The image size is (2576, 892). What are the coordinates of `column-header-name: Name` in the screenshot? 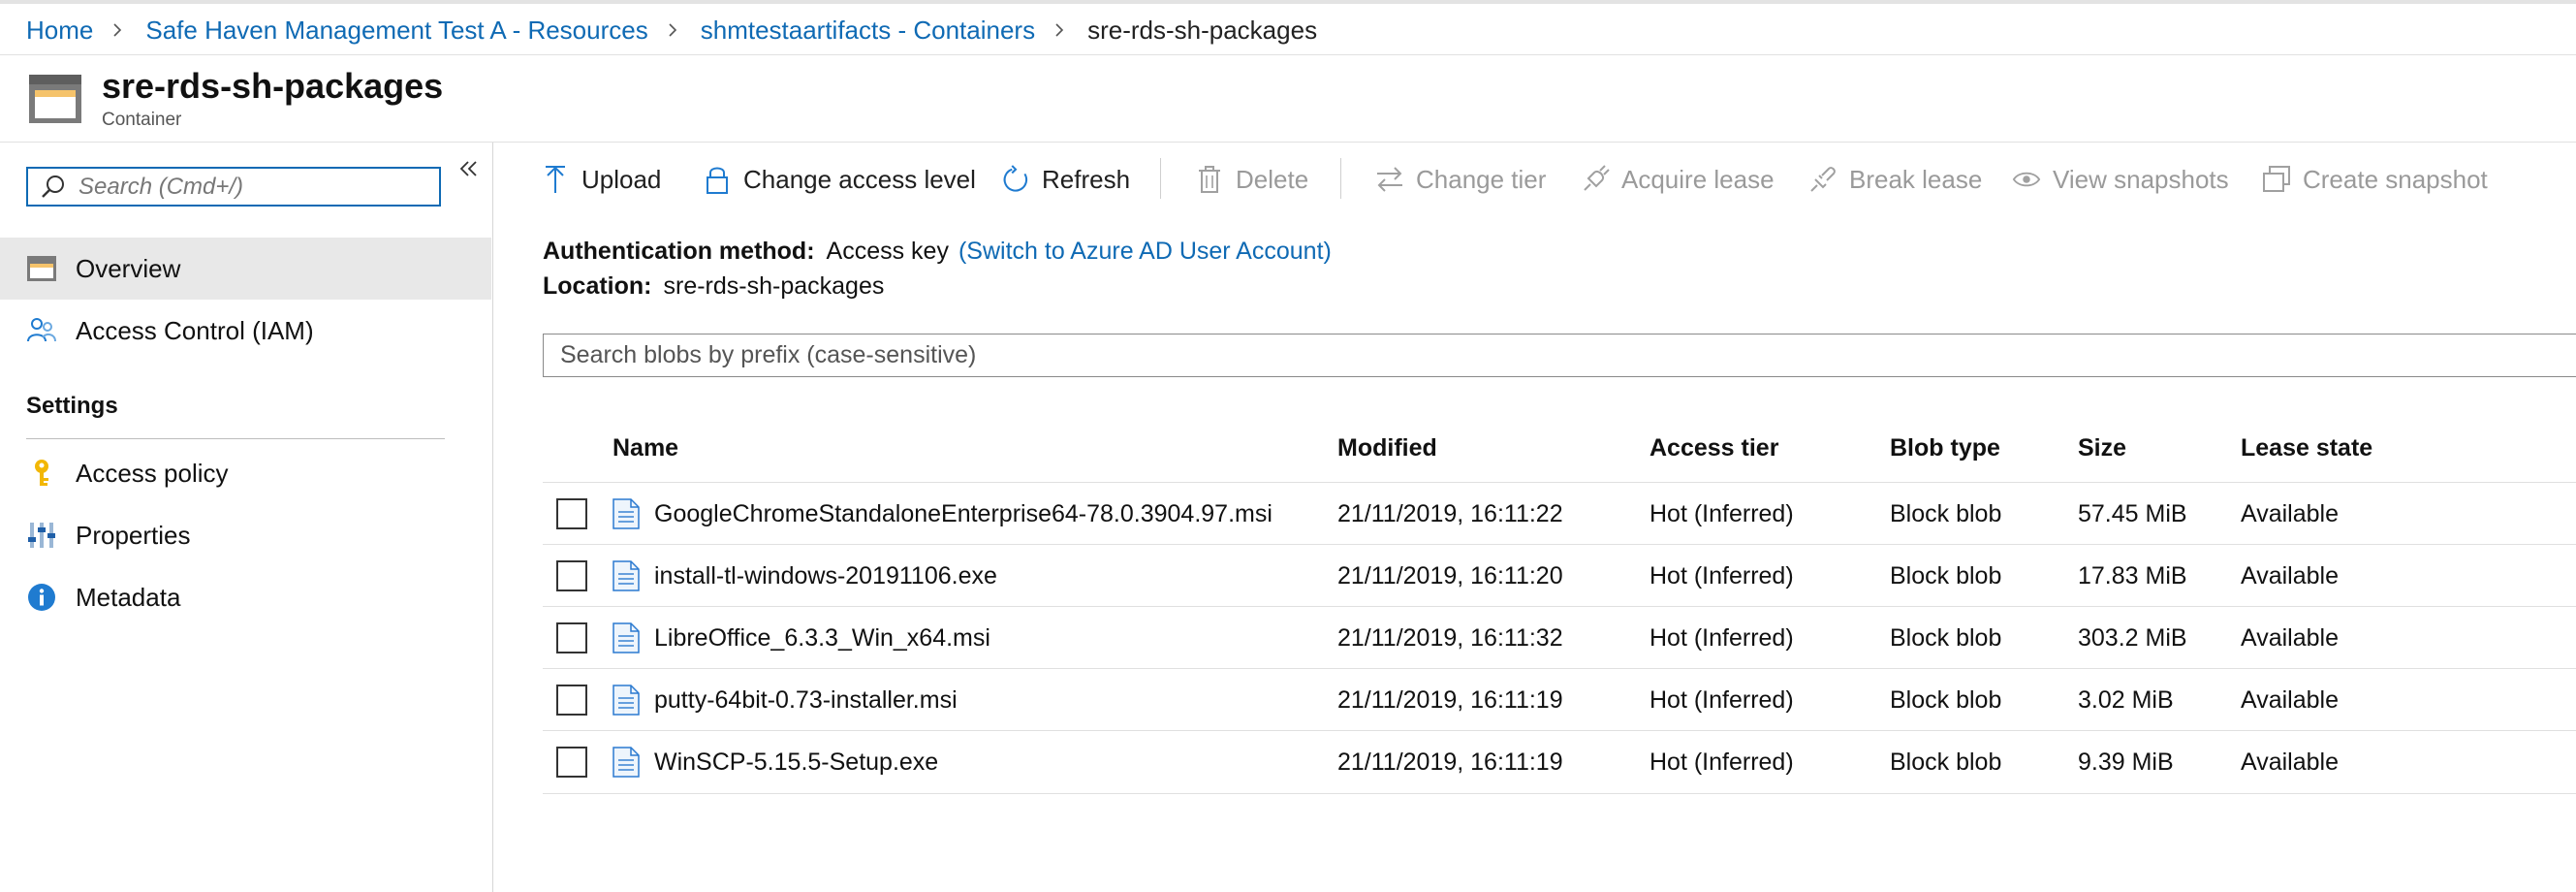 It's located at (645, 448).